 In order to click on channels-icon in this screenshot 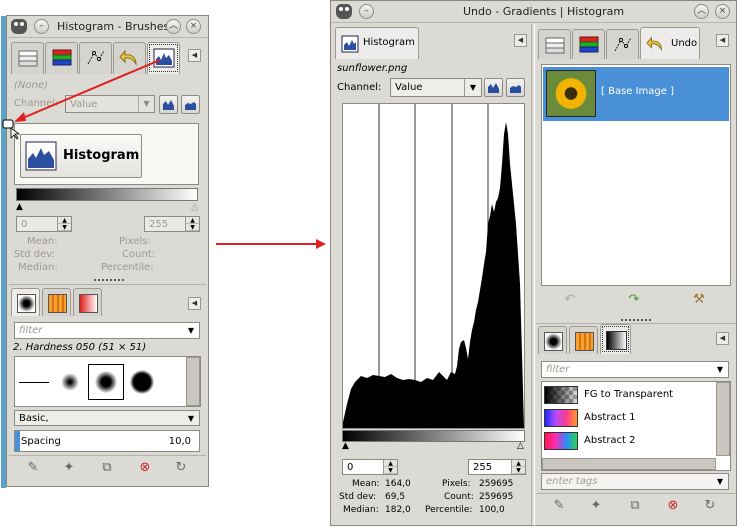, I will do `click(589, 44)`.